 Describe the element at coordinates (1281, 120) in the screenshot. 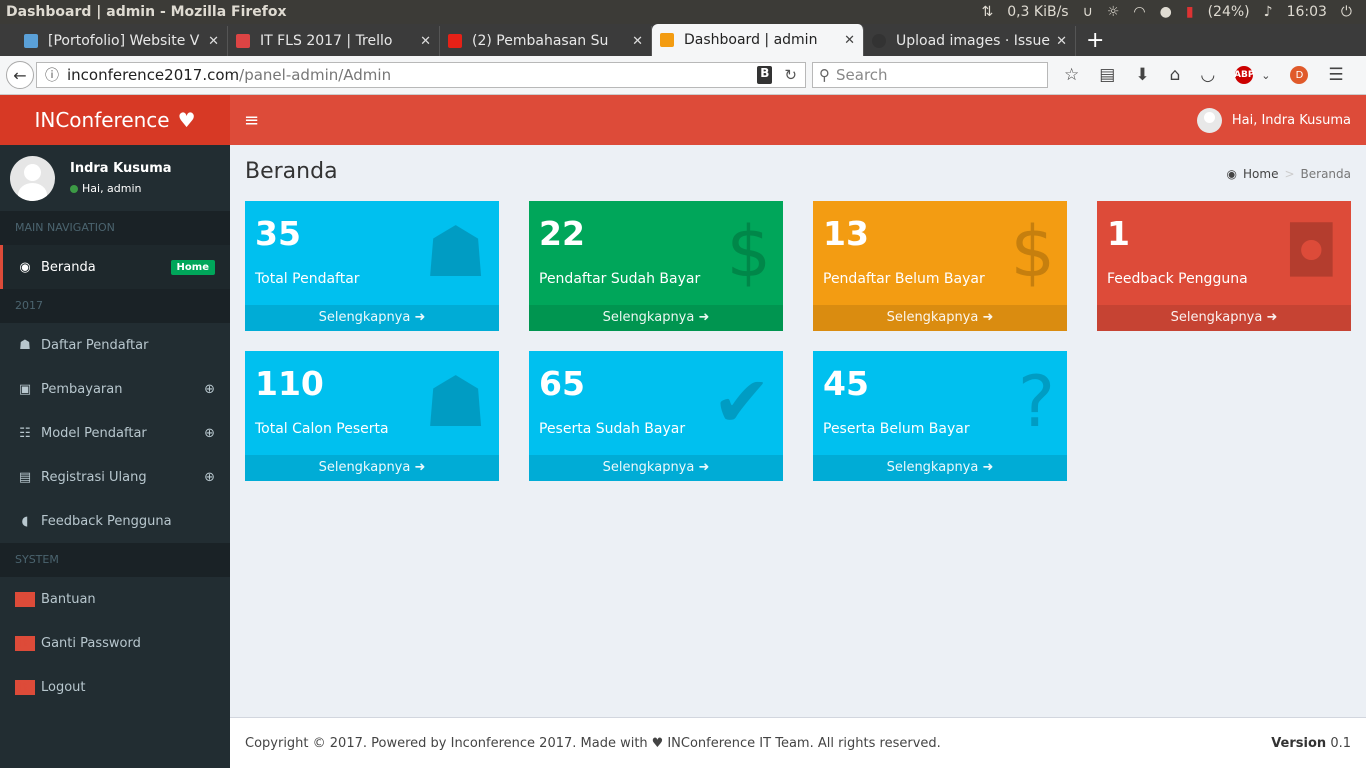

I see `user-menu: Hai, Indra Kusuma` at that location.